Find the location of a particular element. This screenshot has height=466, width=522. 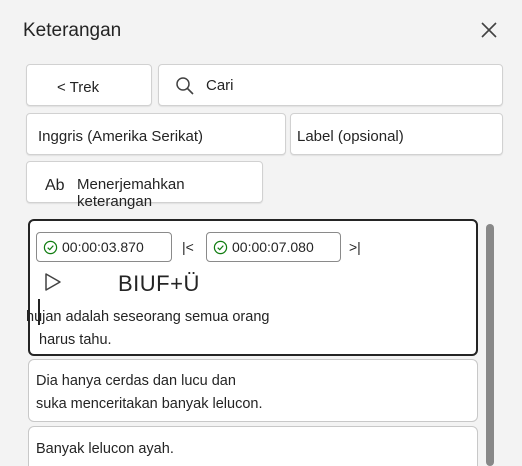

search-icon is located at coordinates (185, 86).